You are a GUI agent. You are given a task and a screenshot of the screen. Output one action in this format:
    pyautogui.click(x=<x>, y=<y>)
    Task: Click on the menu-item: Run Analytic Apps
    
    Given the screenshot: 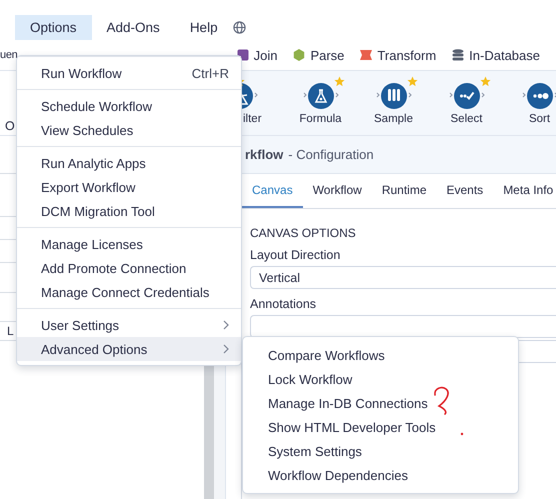 What is the action you would take?
    pyautogui.click(x=129, y=163)
    